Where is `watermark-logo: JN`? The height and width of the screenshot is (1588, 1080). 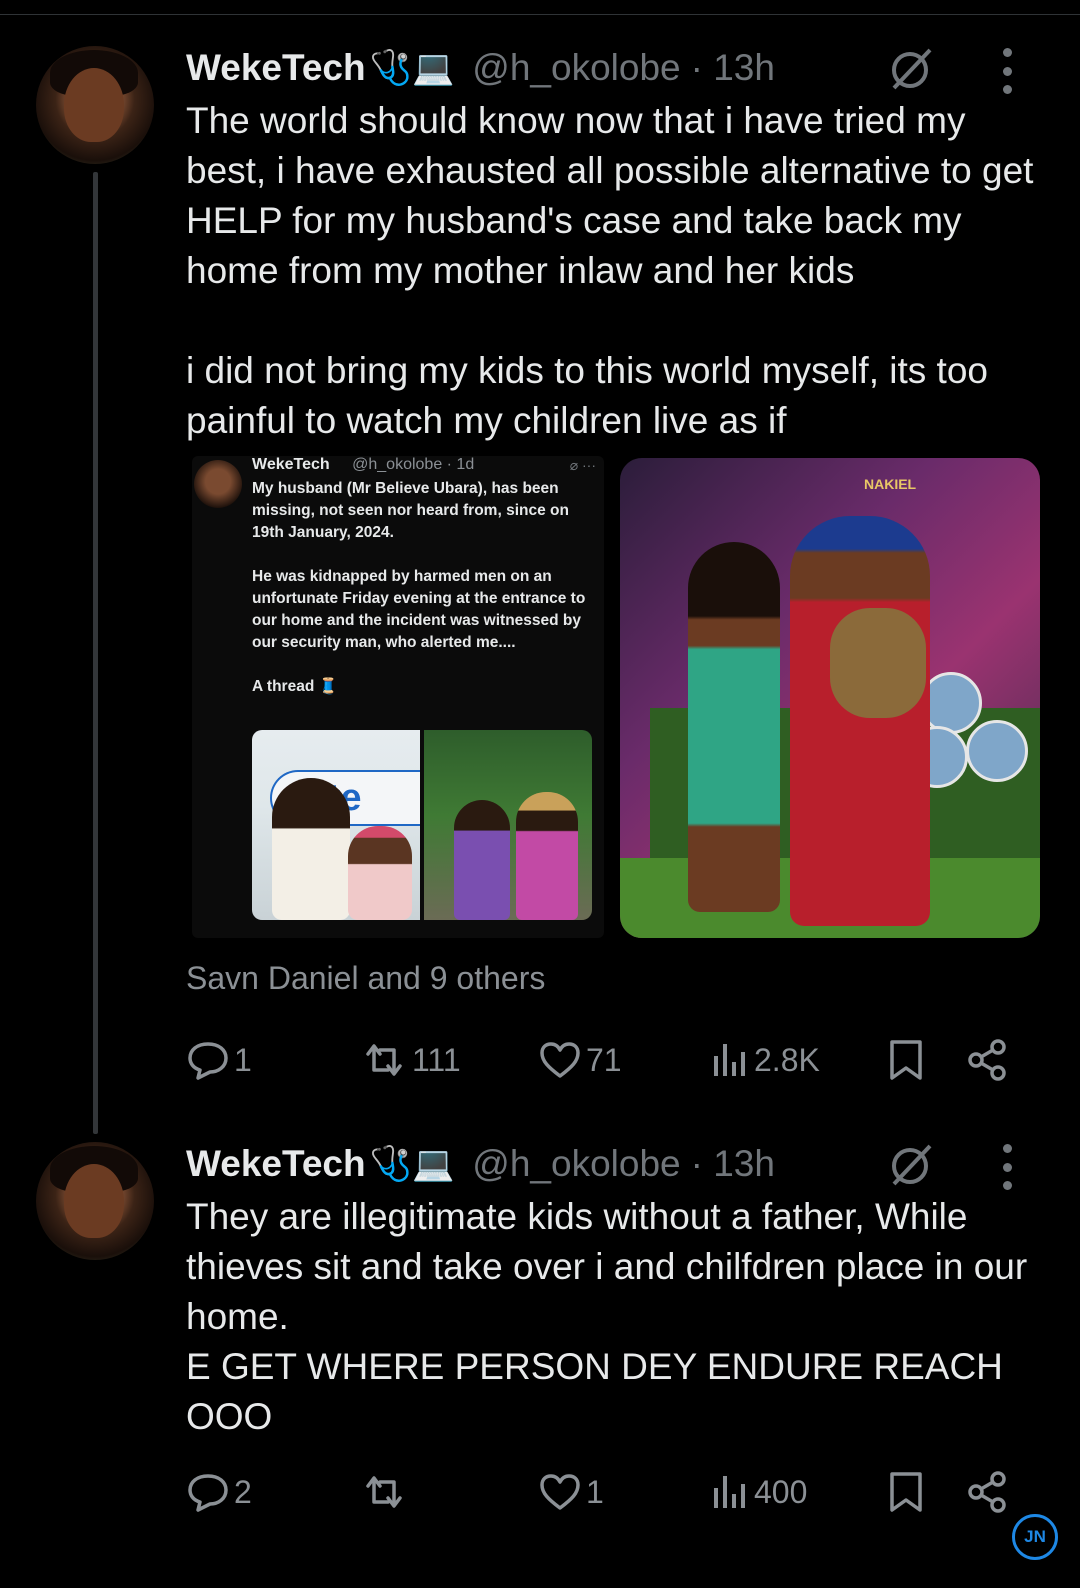
watermark-logo: JN is located at coordinates (1035, 1537).